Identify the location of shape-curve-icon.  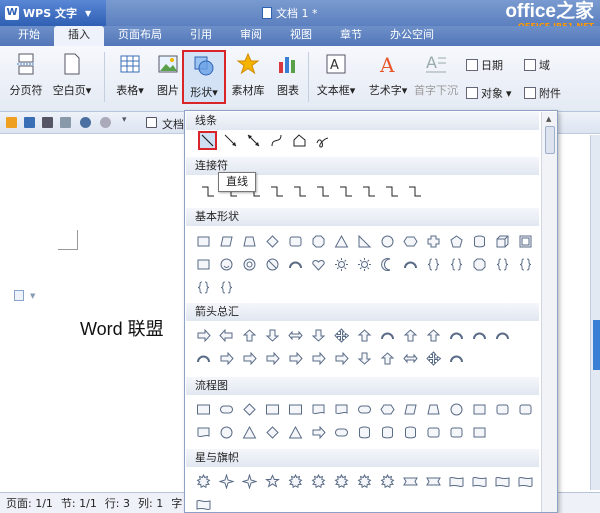
(276, 140).